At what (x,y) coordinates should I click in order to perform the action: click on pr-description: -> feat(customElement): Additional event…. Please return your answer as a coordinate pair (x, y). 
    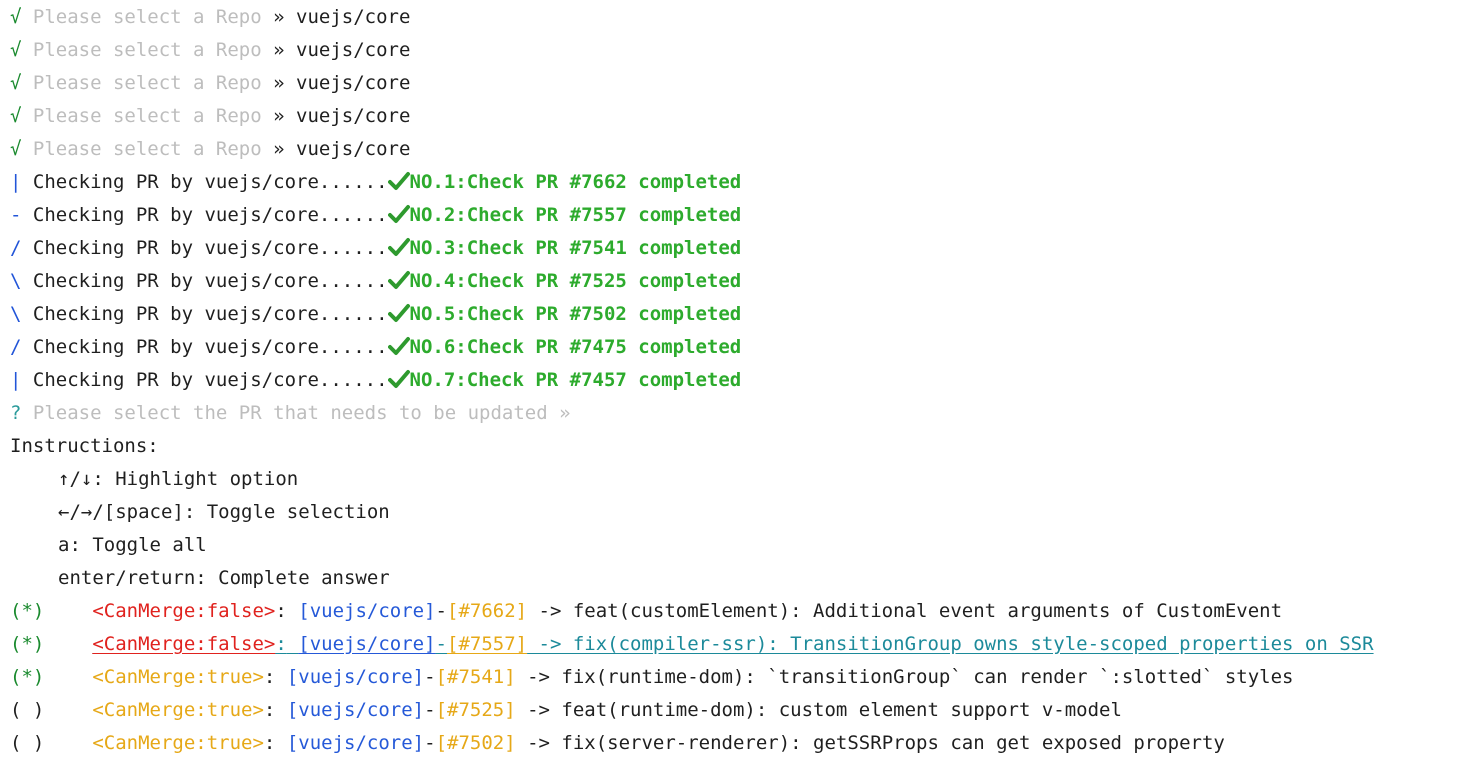
    Looking at the image, I should click on (905, 611).